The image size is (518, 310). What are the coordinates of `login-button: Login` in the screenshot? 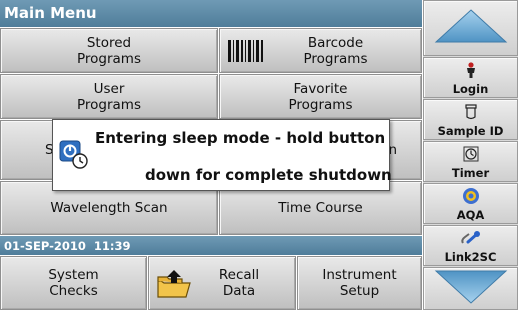 It's located at (470, 77).